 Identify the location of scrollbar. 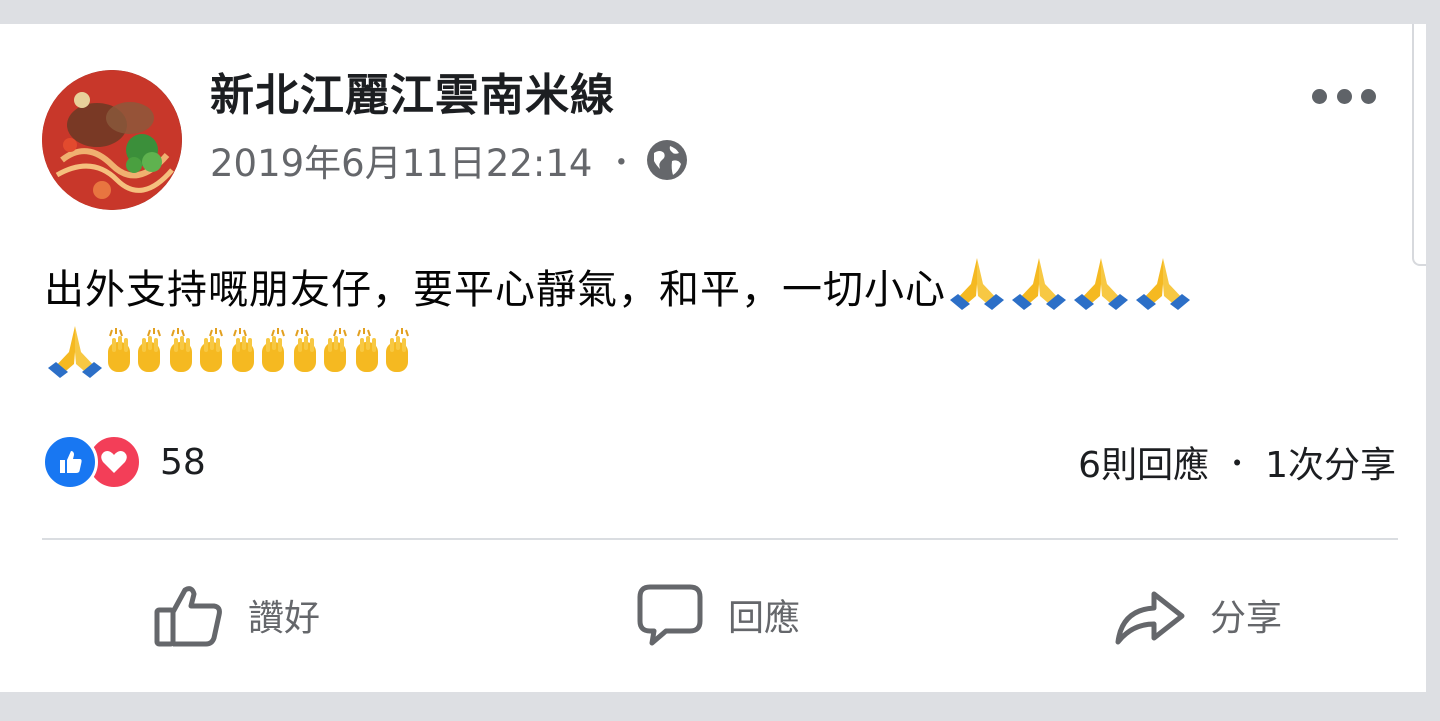
(1419, 145).